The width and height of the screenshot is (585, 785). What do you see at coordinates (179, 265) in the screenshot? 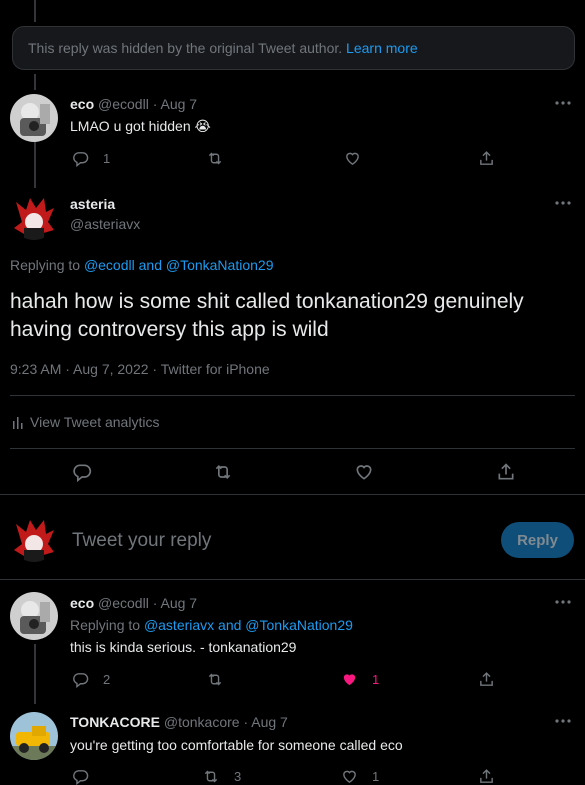
I see `replying-users-link: @ecodll and @TonkaNation29` at bounding box center [179, 265].